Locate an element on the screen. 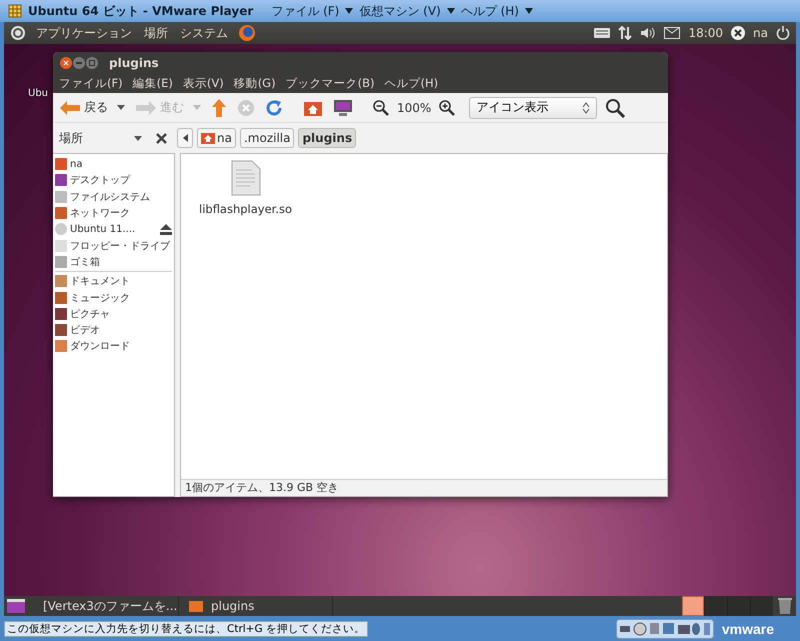  left-arrow-icon is located at coordinates (70, 108).